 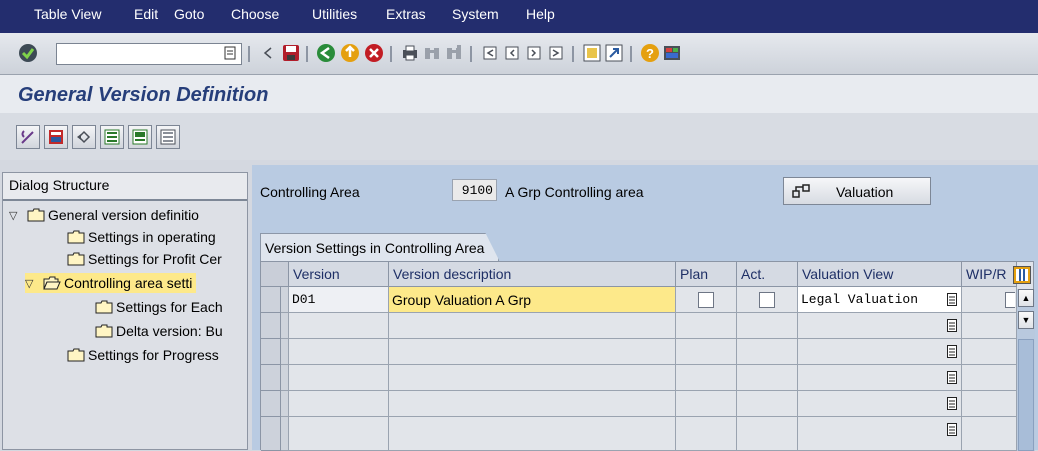 I want to click on last-page-icon, so click(x=556, y=53).